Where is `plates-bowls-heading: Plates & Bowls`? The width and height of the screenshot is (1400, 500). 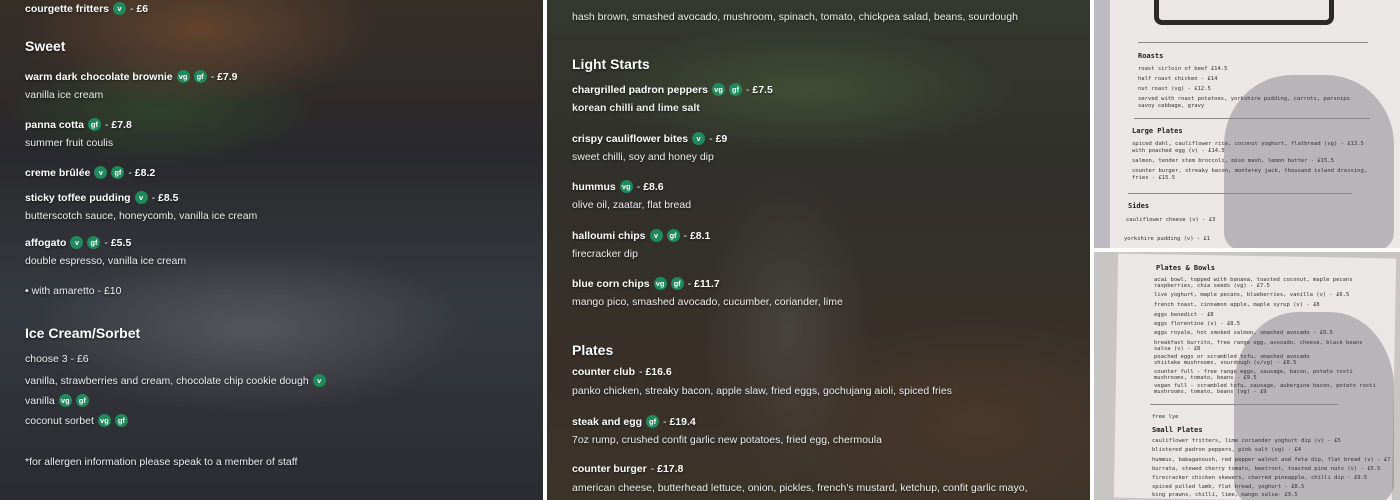
plates-bowls-heading: Plates & Bowls is located at coordinates (1186, 268).